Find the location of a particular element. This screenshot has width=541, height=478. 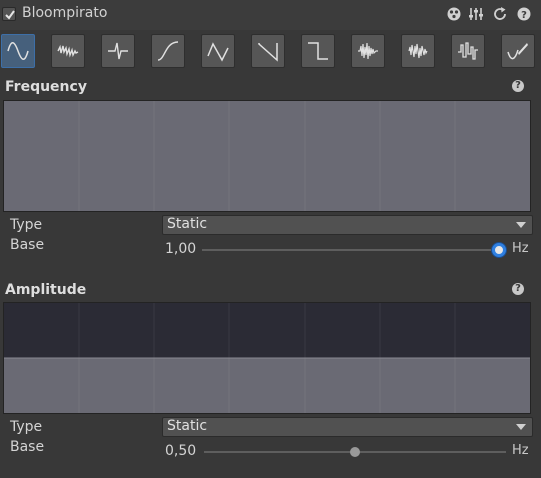

stepped-random-button is located at coordinates (468, 51).